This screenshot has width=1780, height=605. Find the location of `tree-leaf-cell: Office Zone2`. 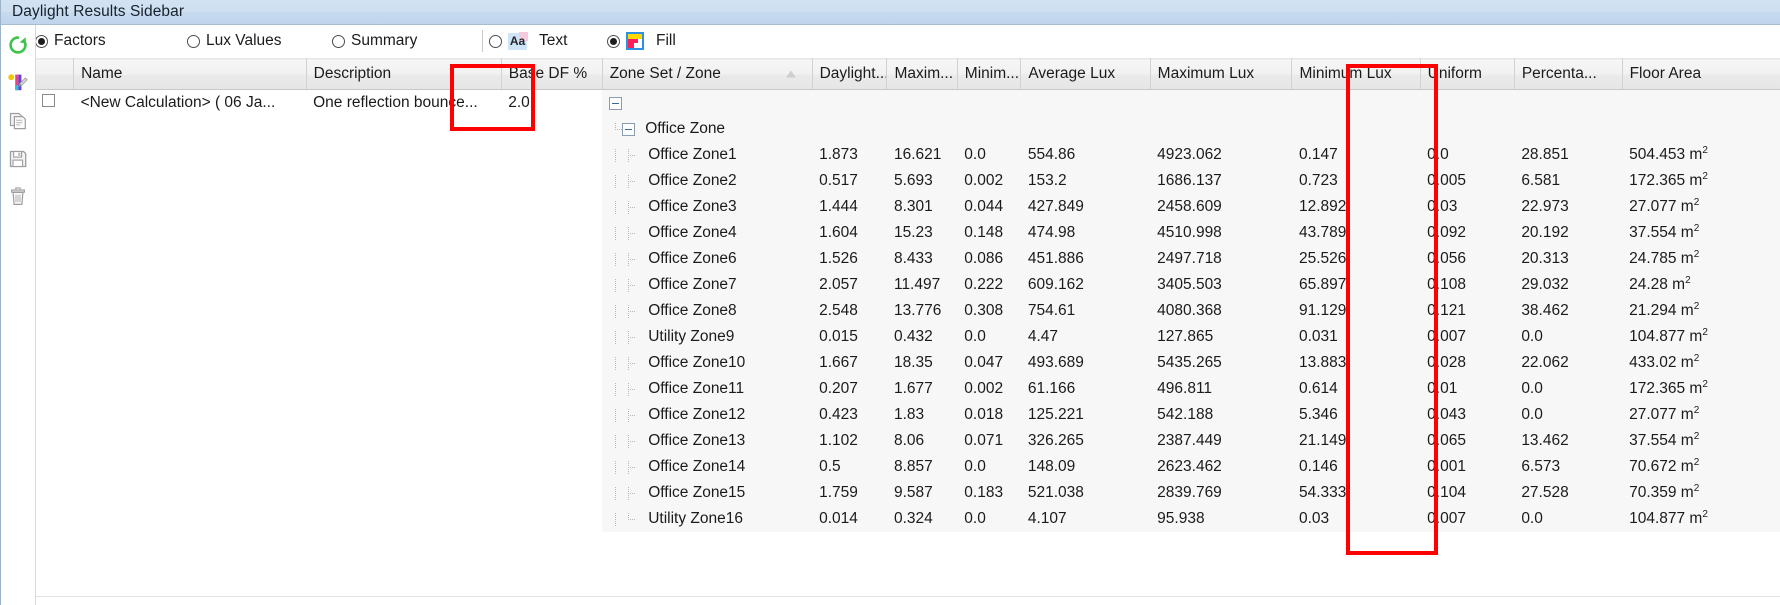

tree-leaf-cell: Office Zone2 is located at coordinates (707, 181).